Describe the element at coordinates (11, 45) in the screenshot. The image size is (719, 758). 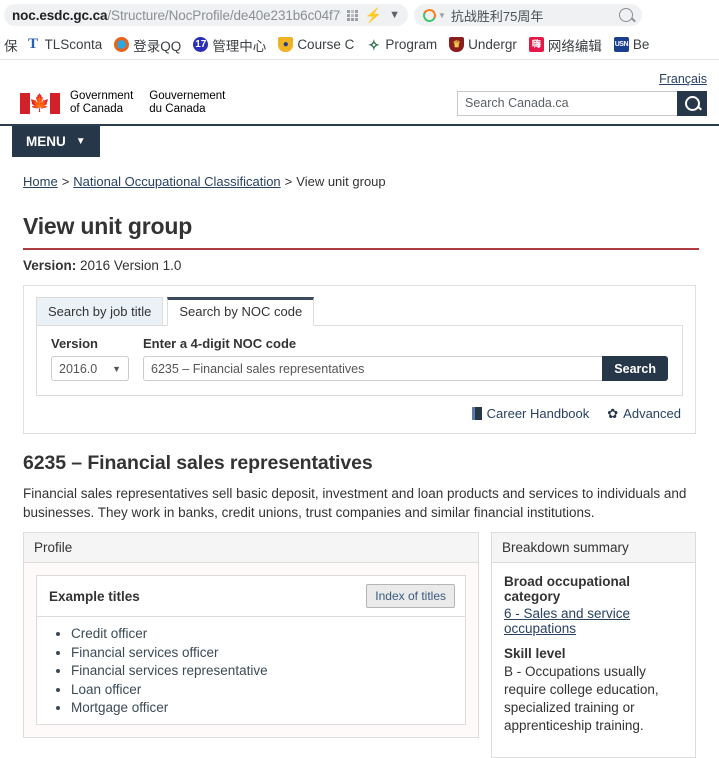
I see `bookmark-item: 保` at that location.